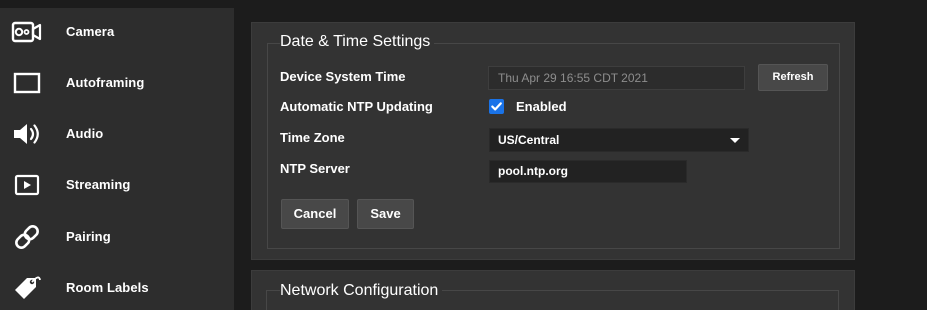 This screenshot has height=310, width=927. Describe the element at coordinates (361, 291) in the screenshot. I see `network-title: Network Configuration` at that location.